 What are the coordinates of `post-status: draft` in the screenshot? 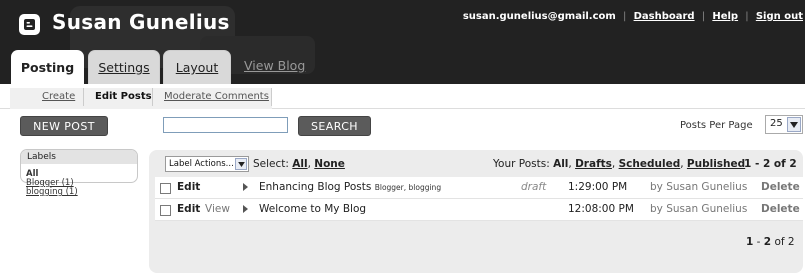 It's located at (534, 187).